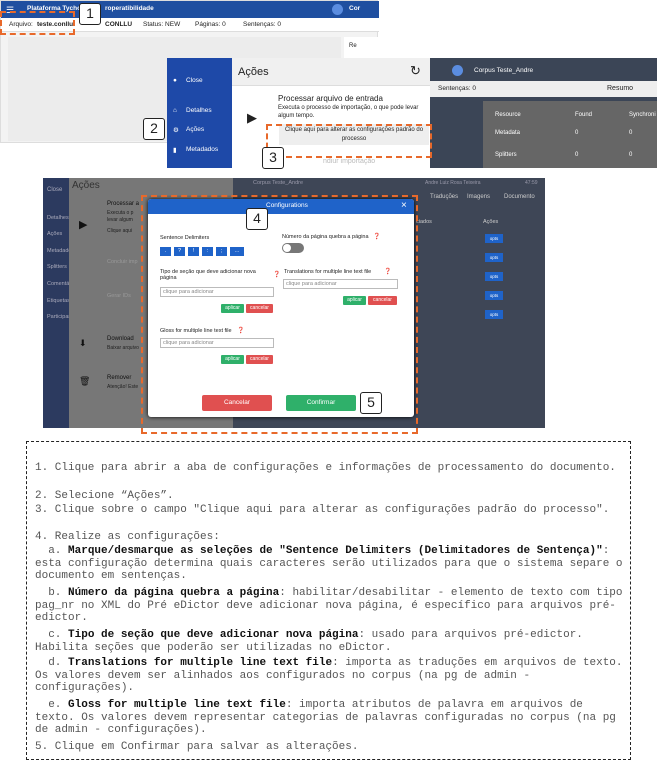 The height and width of the screenshot is (762, 657). Describe the element at coordinates (531, 183) in the screenshot. I see `timer: 47:59` at that location.